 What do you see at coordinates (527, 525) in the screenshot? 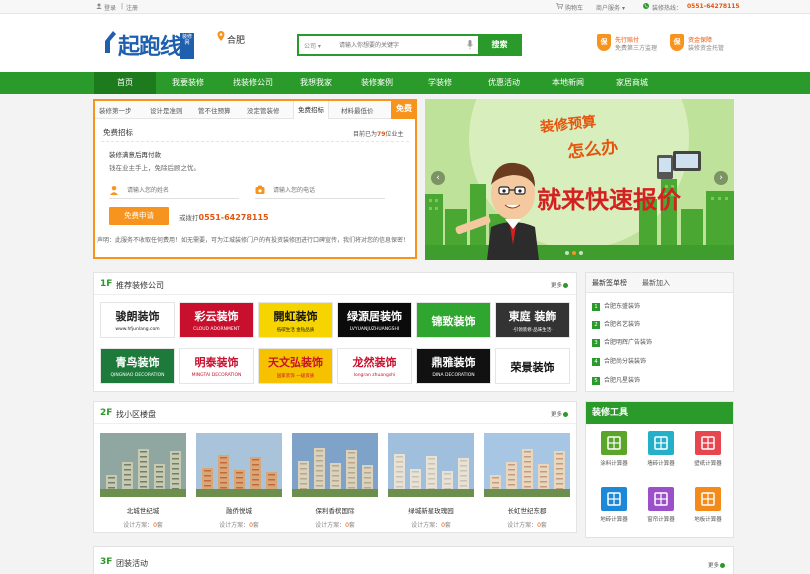
I see `design-plans-count: 设计方案：0套` at bounding box center [527, 525].